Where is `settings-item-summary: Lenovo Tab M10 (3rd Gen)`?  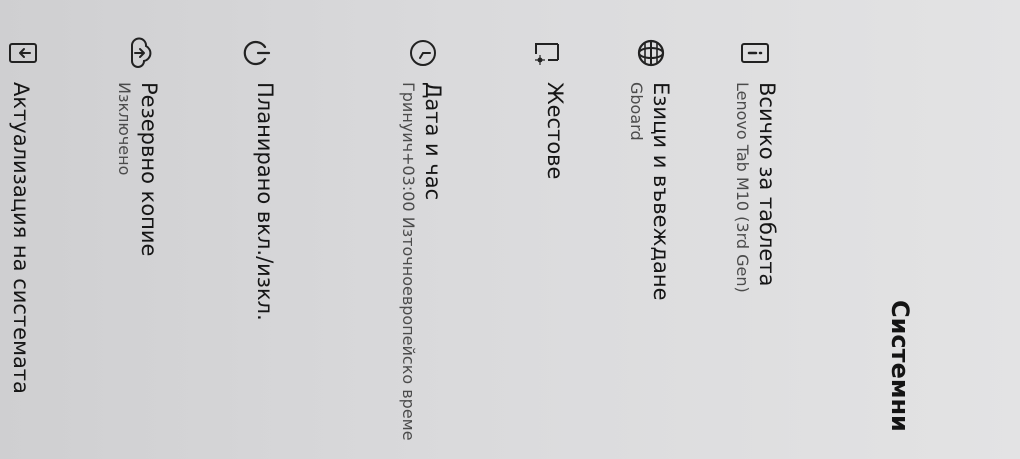 settings-item-summary: Lenovo Tab M10 (3rd Gen) is located at coordinates (742, 187).